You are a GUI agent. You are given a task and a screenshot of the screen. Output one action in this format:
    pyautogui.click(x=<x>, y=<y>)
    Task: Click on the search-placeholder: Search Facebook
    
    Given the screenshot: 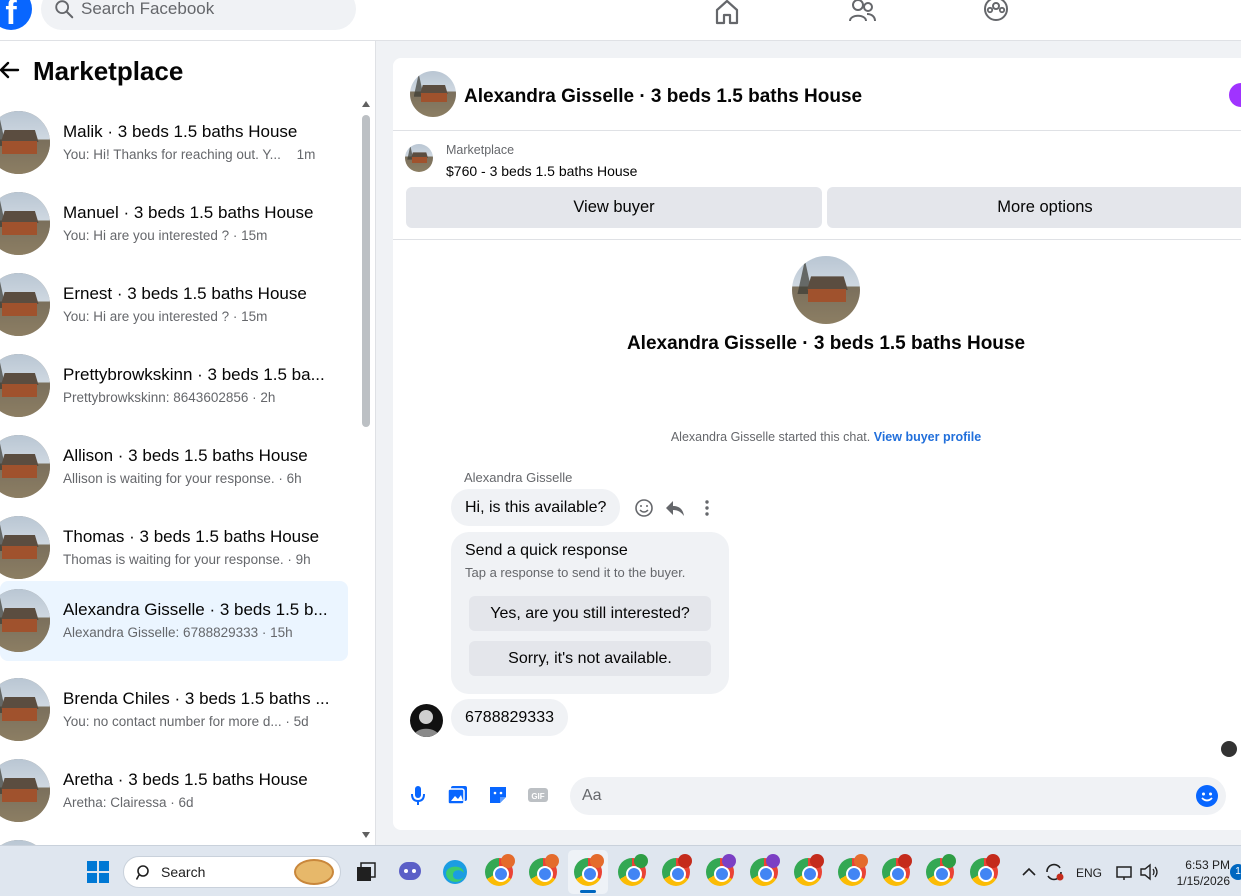 What is the action you would take?
    pyautogui.click(x=148, y=9)
    